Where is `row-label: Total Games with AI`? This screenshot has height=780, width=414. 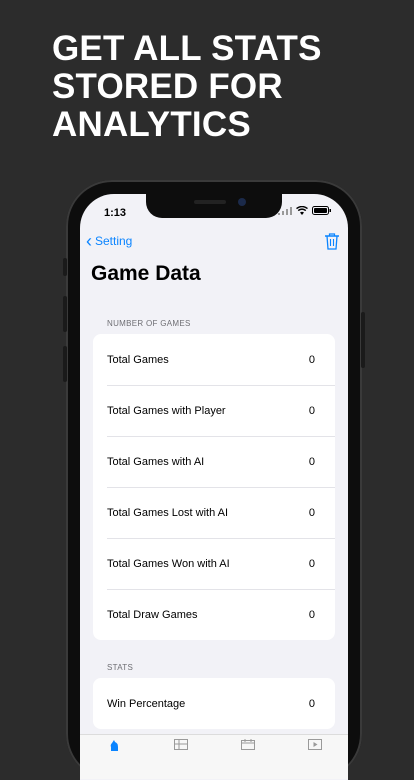 row-label: Total Games with AI is located at coordinates (156, 461).